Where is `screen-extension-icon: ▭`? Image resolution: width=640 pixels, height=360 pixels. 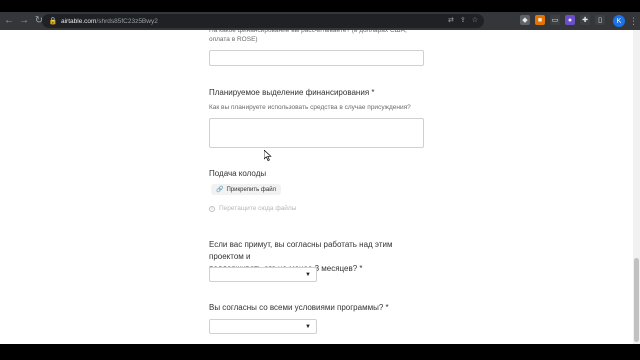
screen-extension-icon: ▭ is located at coordinates (555, 20).